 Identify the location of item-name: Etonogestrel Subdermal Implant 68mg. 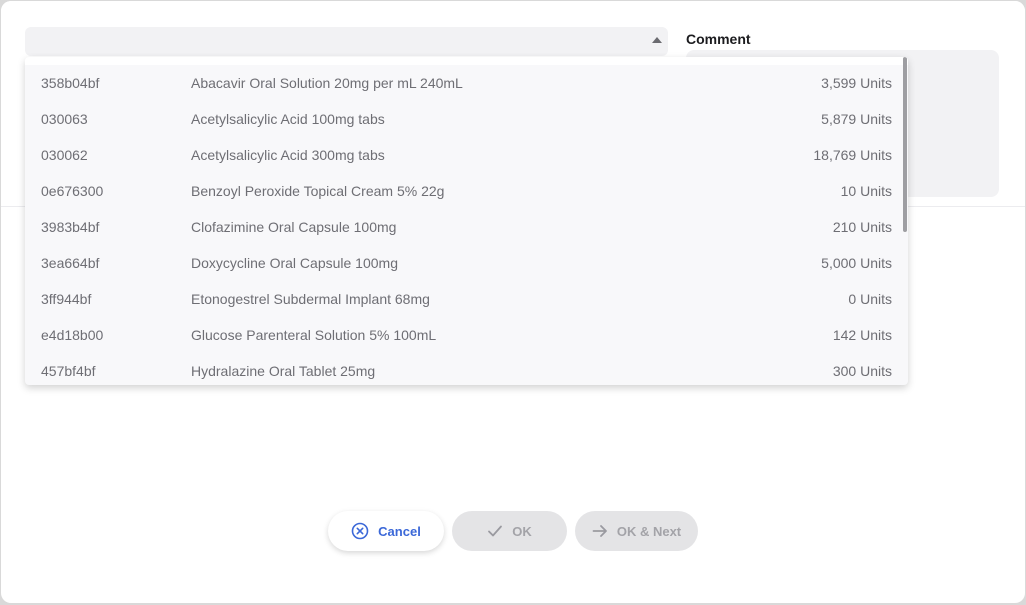
(310, 299).